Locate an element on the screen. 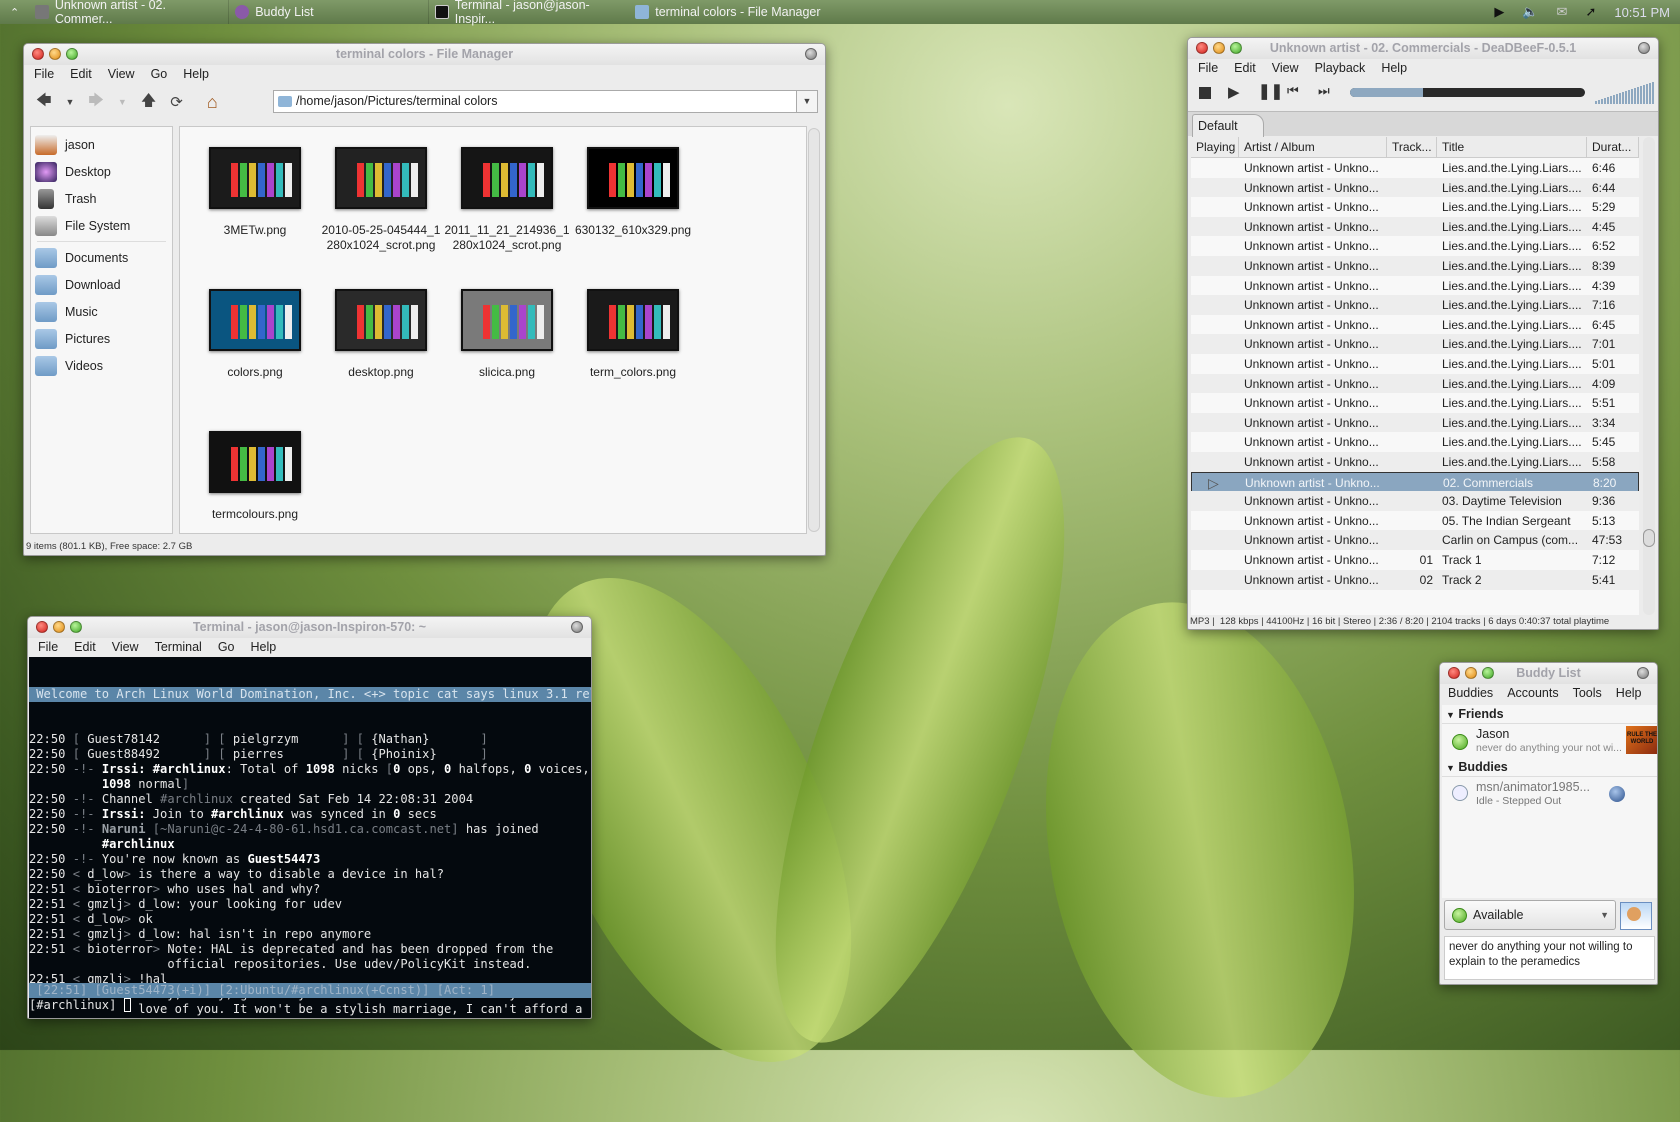 This screenshot has height=1122, width=1680. forward-arrow-icon: 🡆 is located at coordinates (96, 102).